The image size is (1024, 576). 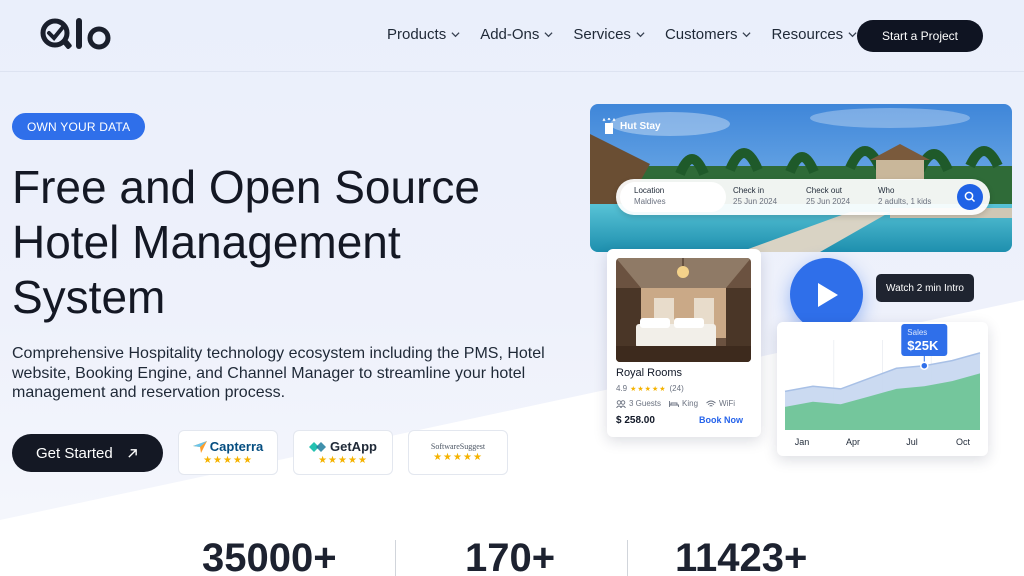 I want to click on nav-resources: Resources, so click(x=814, y=34).